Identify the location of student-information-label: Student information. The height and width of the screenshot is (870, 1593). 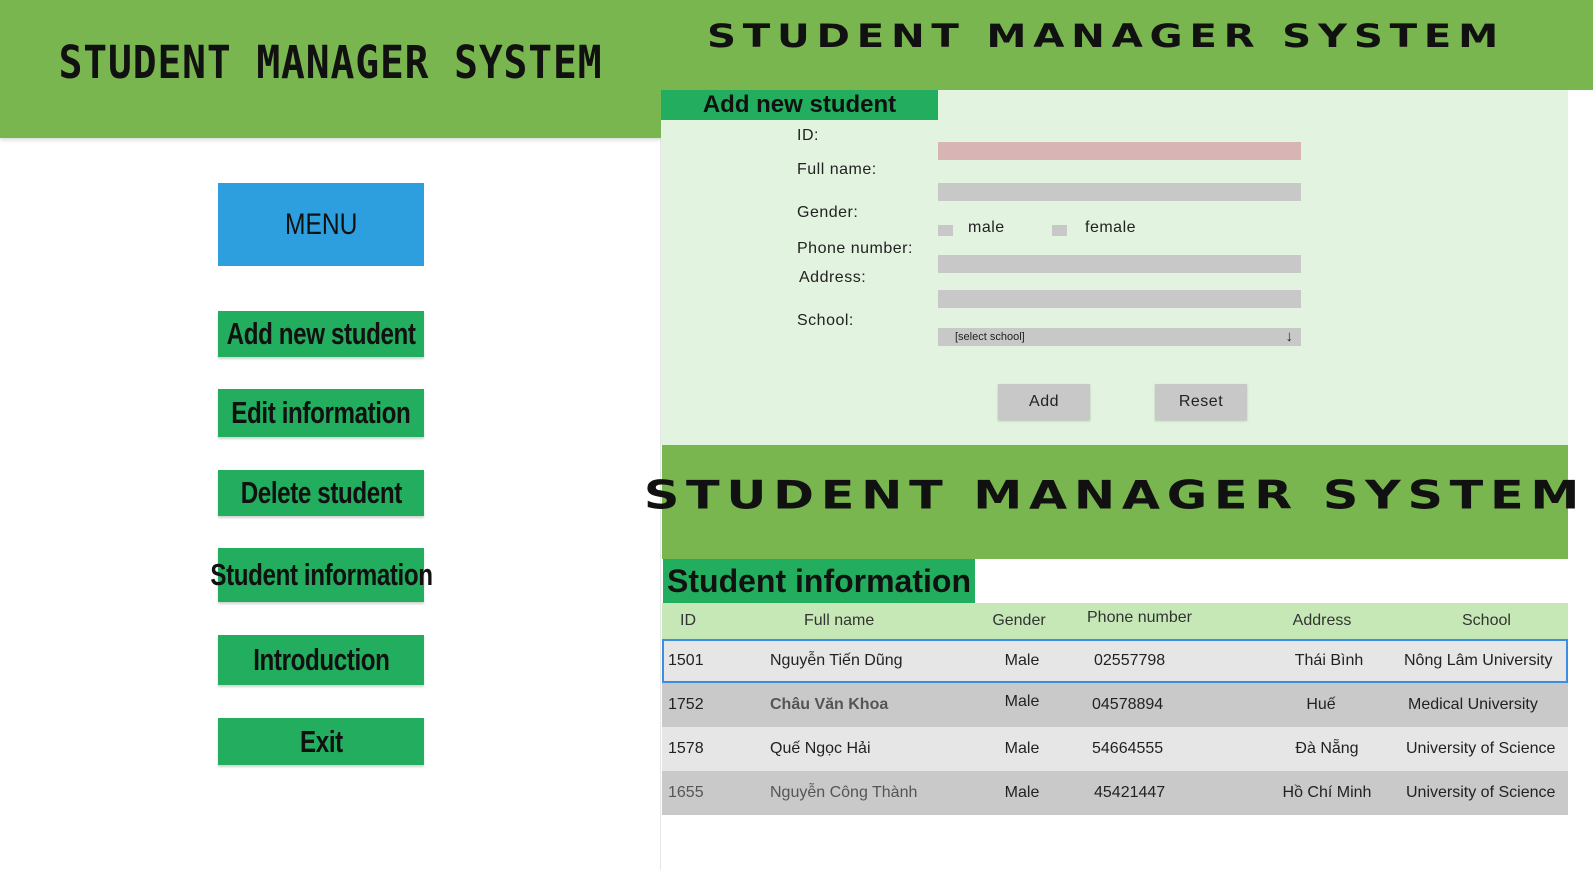
(321, 574).